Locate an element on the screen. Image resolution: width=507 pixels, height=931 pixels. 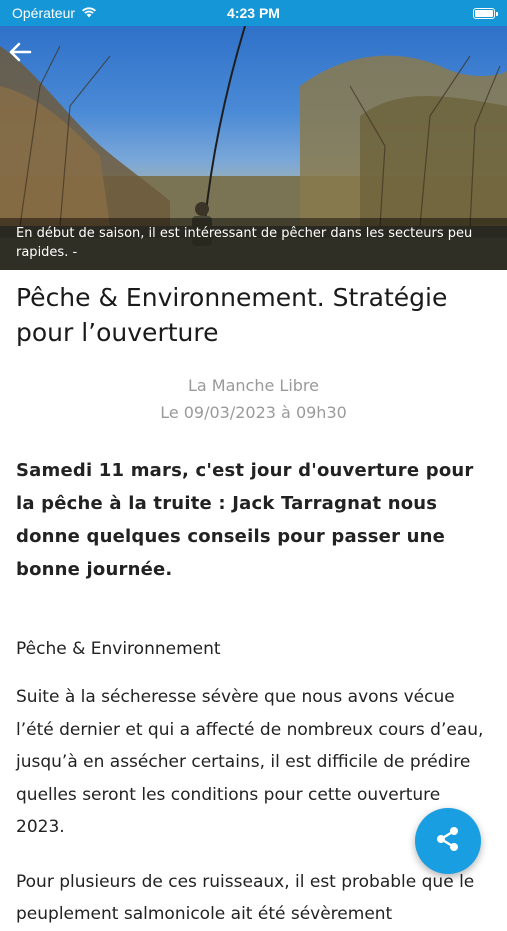
share-button is located at coordinates (448, 841).